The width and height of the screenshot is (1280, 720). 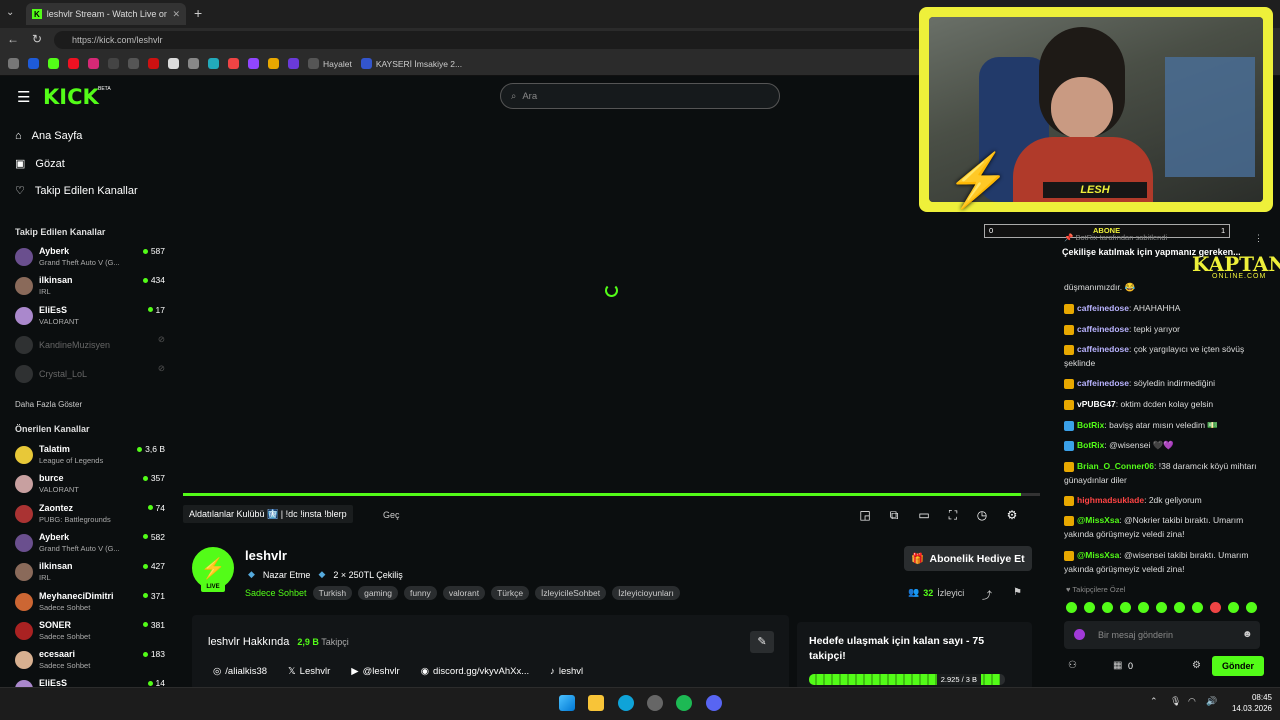 What do you see at coordinates (375, 671) in the screenshot?
I see `social-link: ▶ @leshvlr` at bounding box center [375, 671].